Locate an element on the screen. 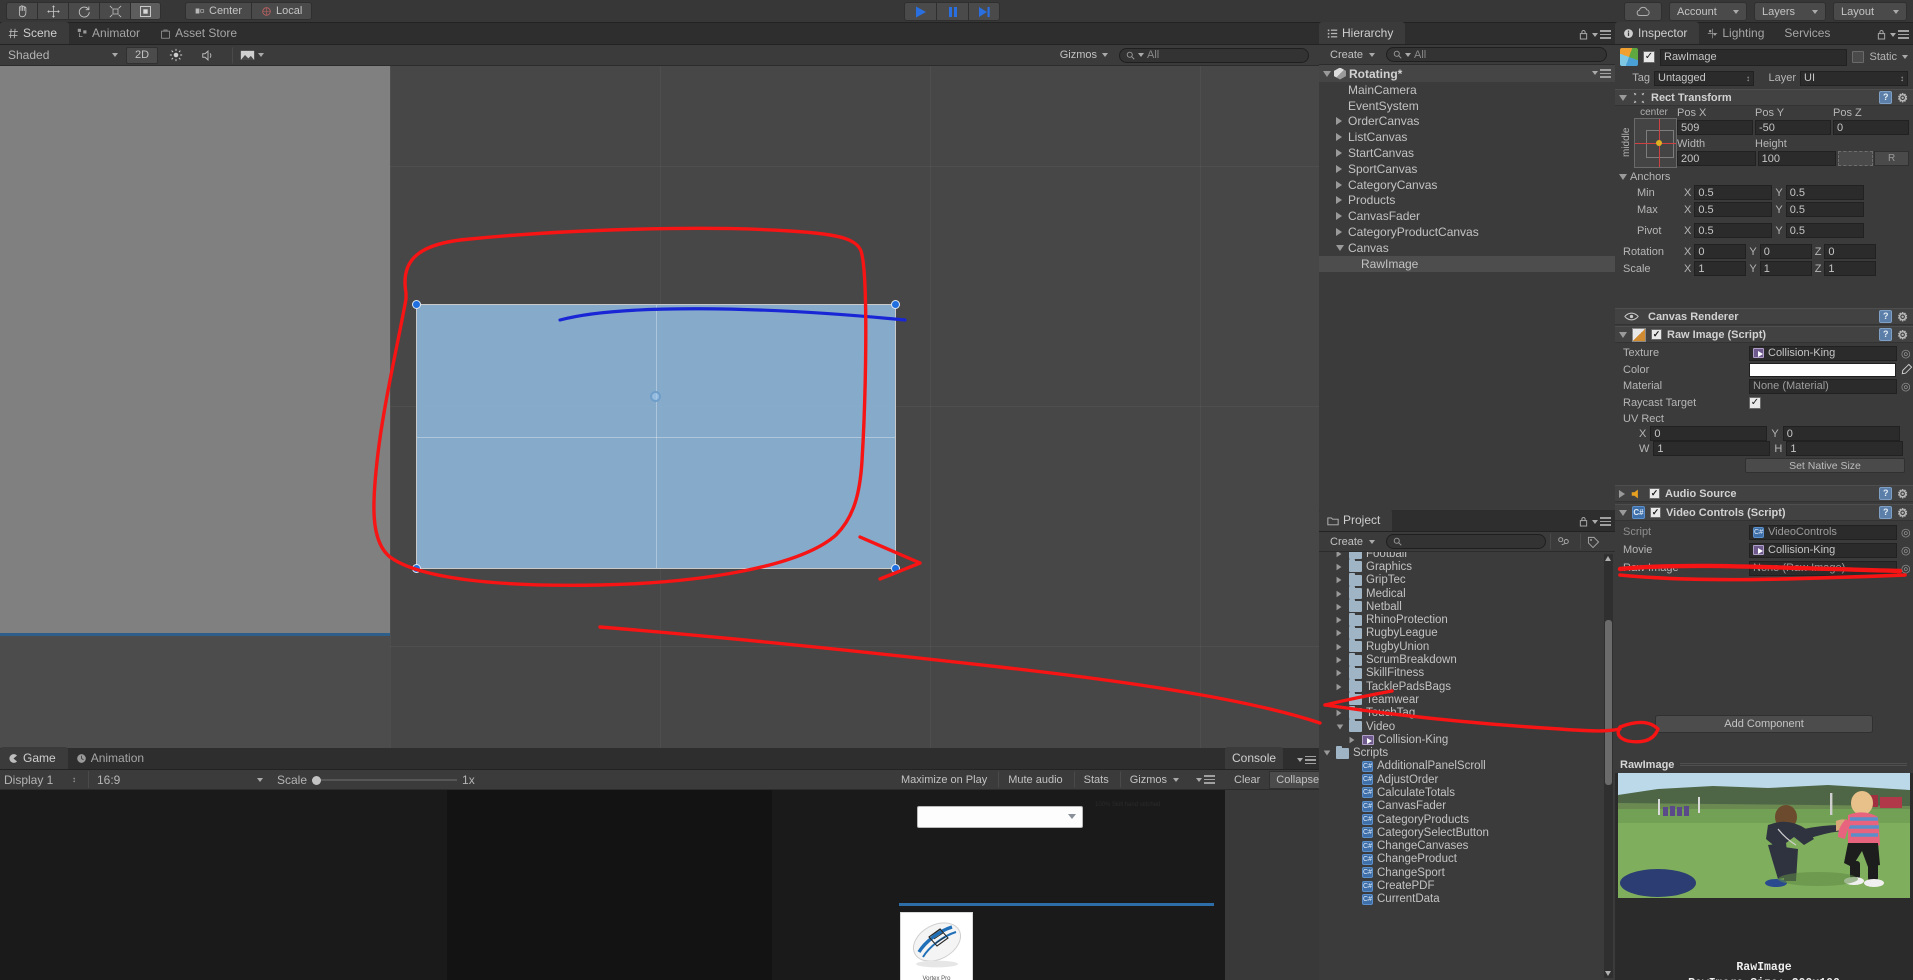 The height and width of the screenshot is (980, 1913). project-item-categoryselectbutton: C# CategorySelectButton is located at coordinates (1467, 832).